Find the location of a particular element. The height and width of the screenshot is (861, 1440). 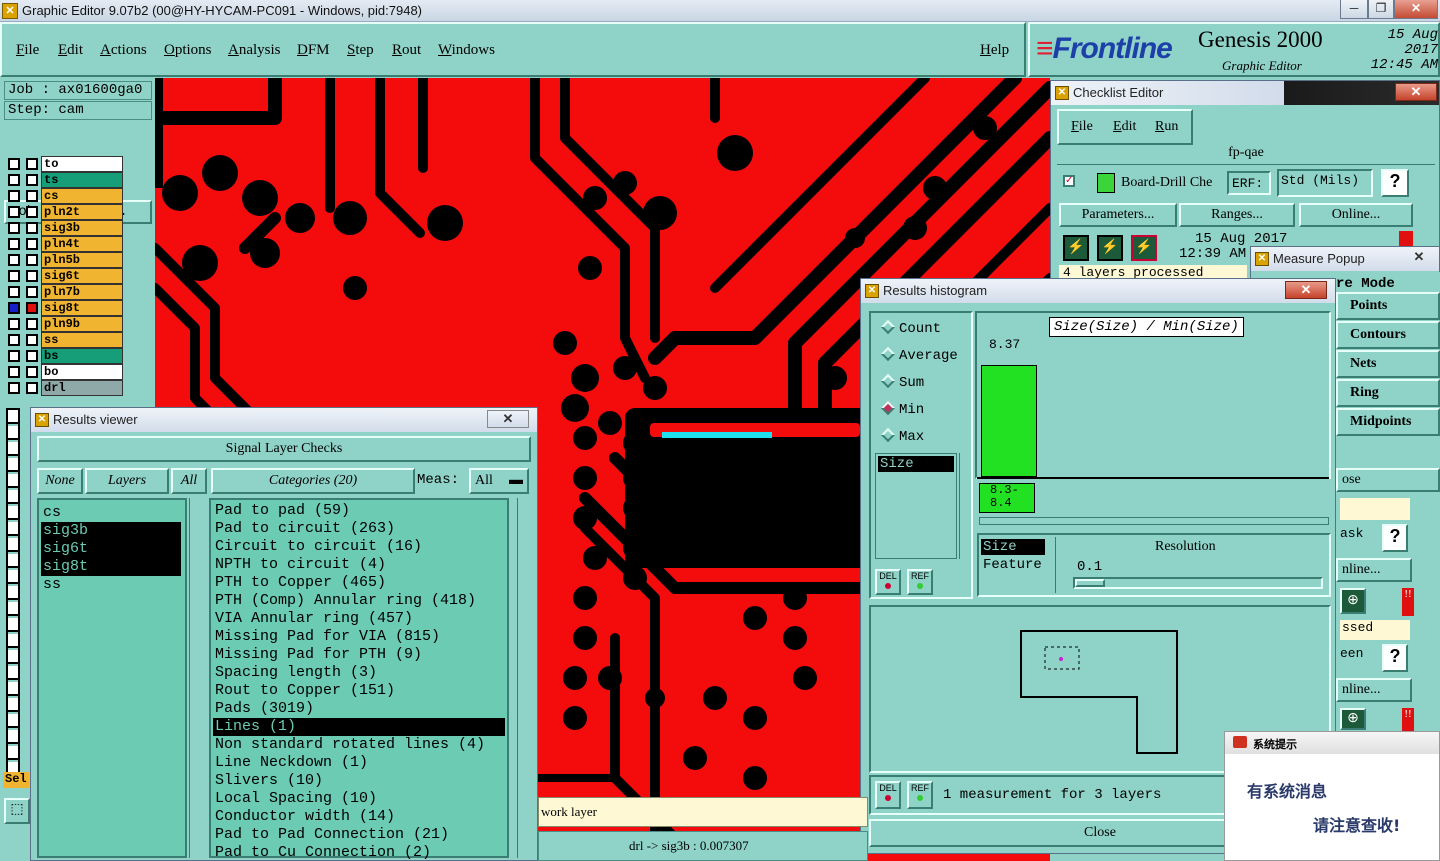

help-question-icon-2: ? is located at coordinates (1395, 538).